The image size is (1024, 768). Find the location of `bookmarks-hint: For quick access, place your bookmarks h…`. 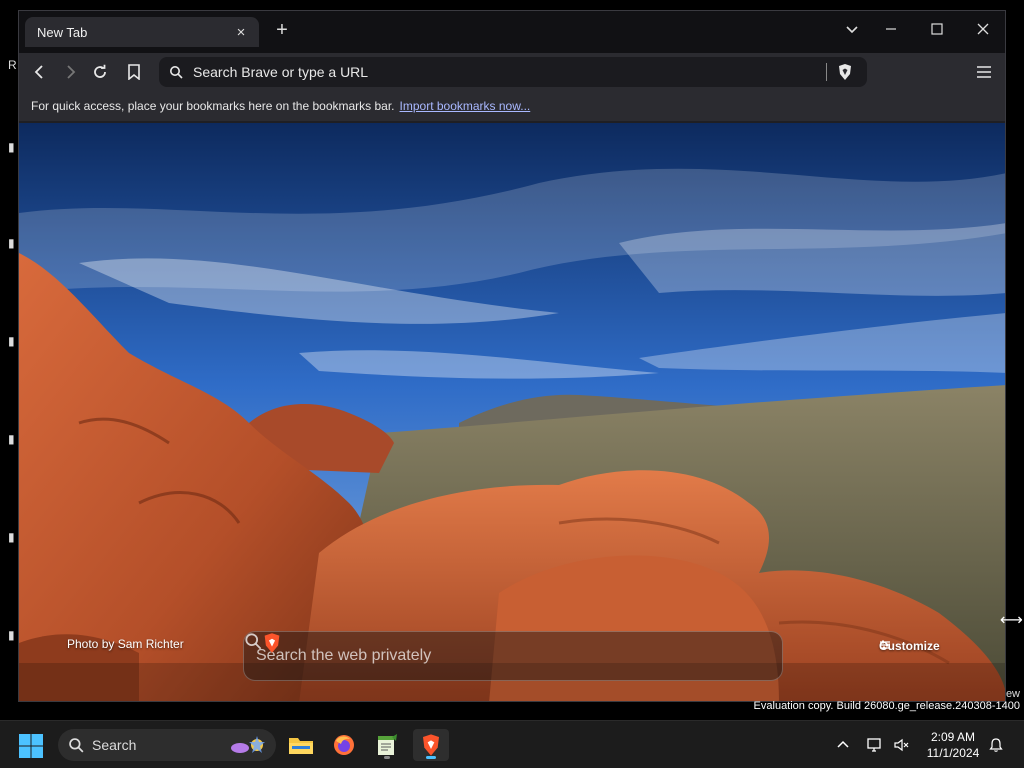

bookmarks-hint: For quick access, place your bookmarks h… is located at coordinates (213, 106).